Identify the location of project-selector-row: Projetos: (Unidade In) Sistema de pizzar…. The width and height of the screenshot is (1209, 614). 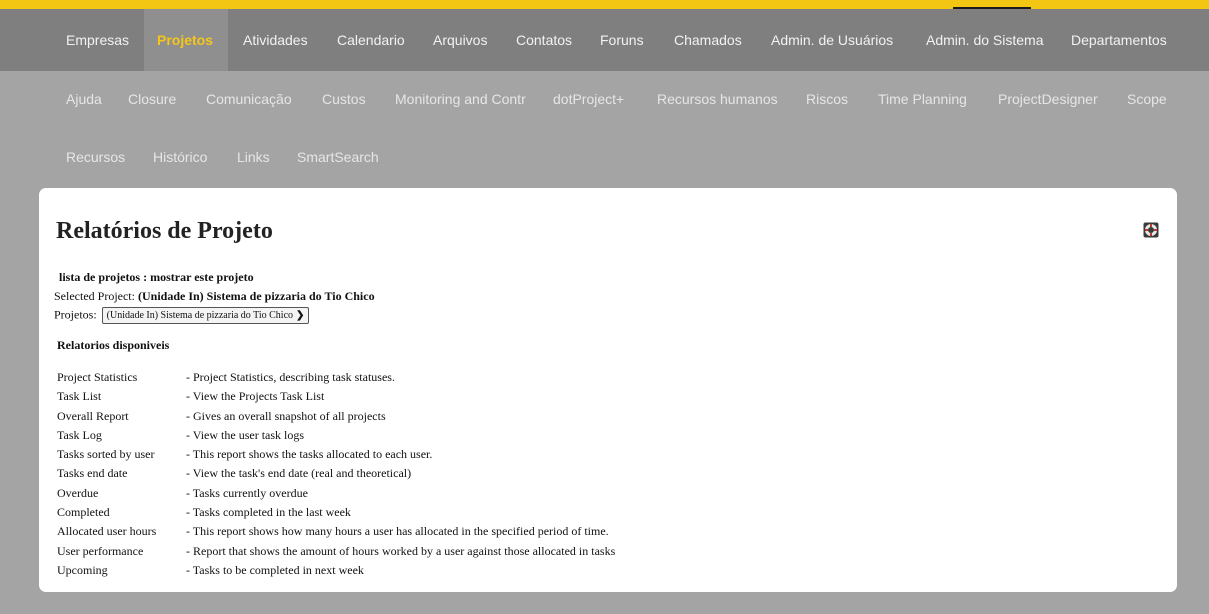
(182, 315).